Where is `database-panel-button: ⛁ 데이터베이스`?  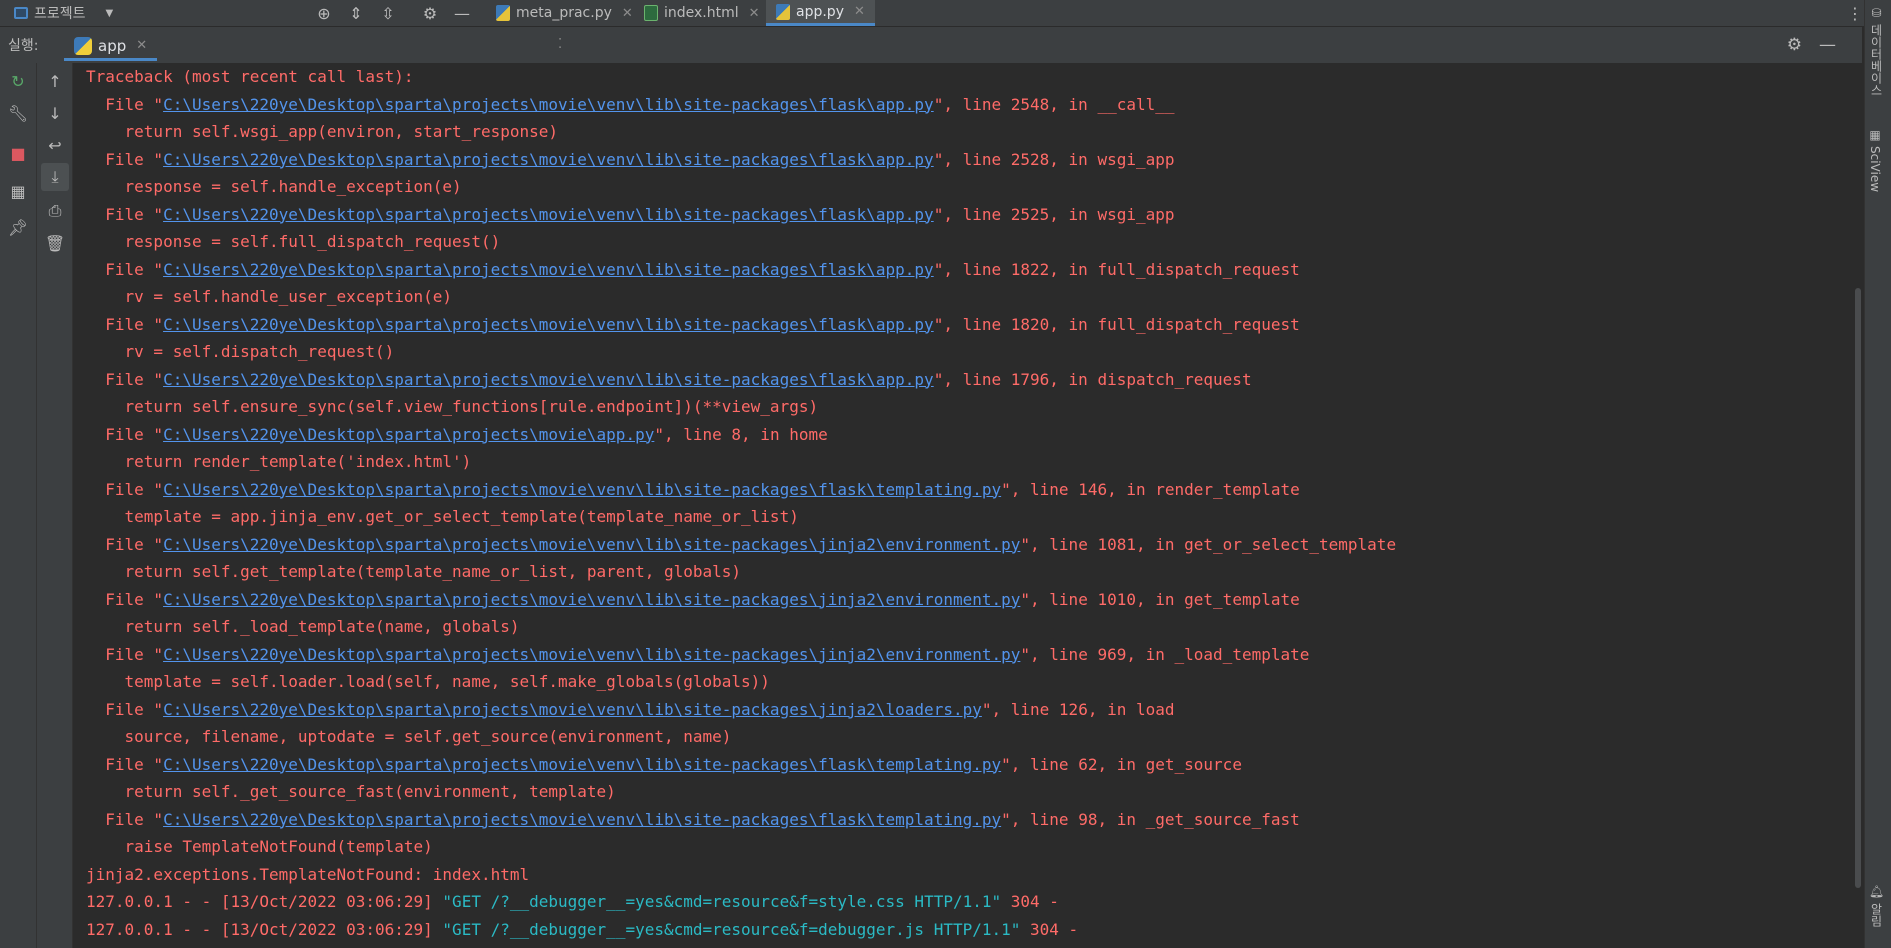 database-panel-button: ⛁ 데이터베이스 is located at coordinates (1876, 51).